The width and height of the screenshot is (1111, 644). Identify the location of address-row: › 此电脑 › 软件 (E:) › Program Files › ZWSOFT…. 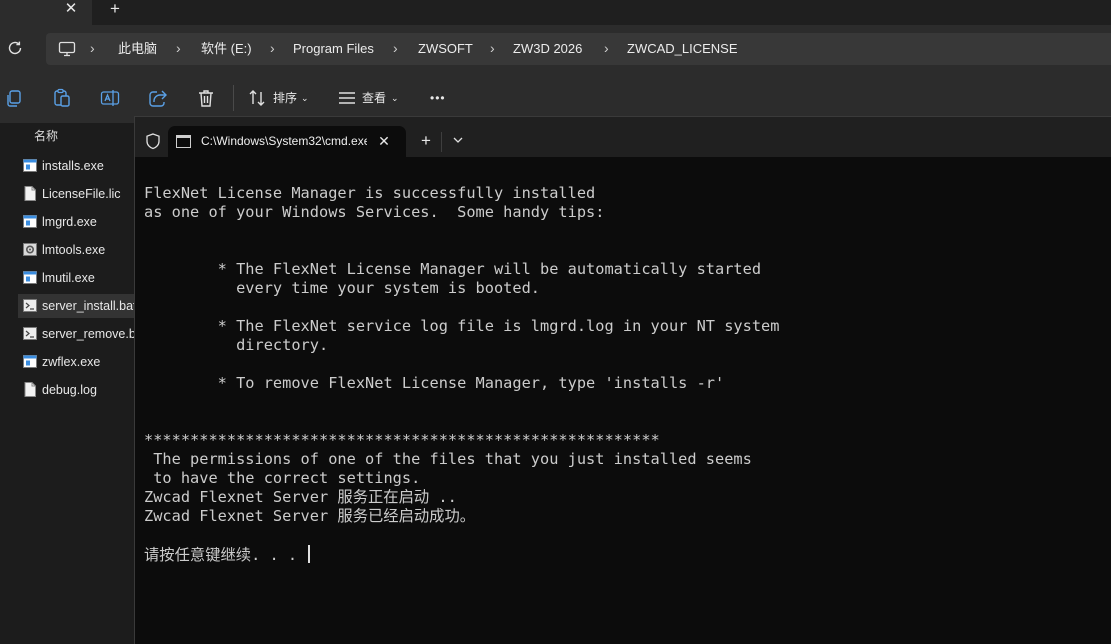
(555, 49).